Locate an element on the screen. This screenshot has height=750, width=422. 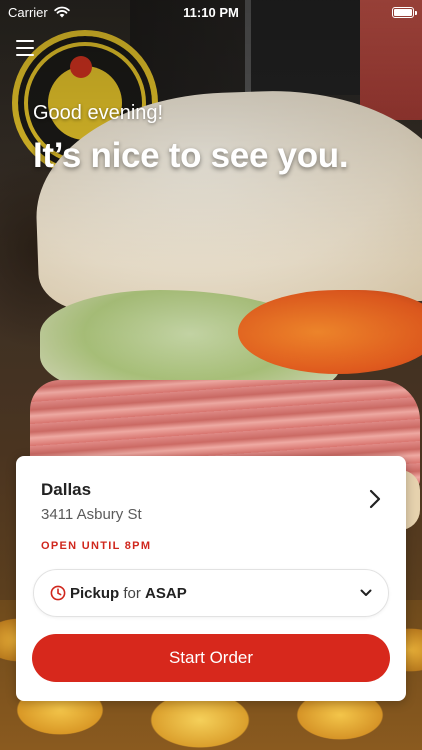
hamburger-menu-icon is located at coordinates (25, 48).